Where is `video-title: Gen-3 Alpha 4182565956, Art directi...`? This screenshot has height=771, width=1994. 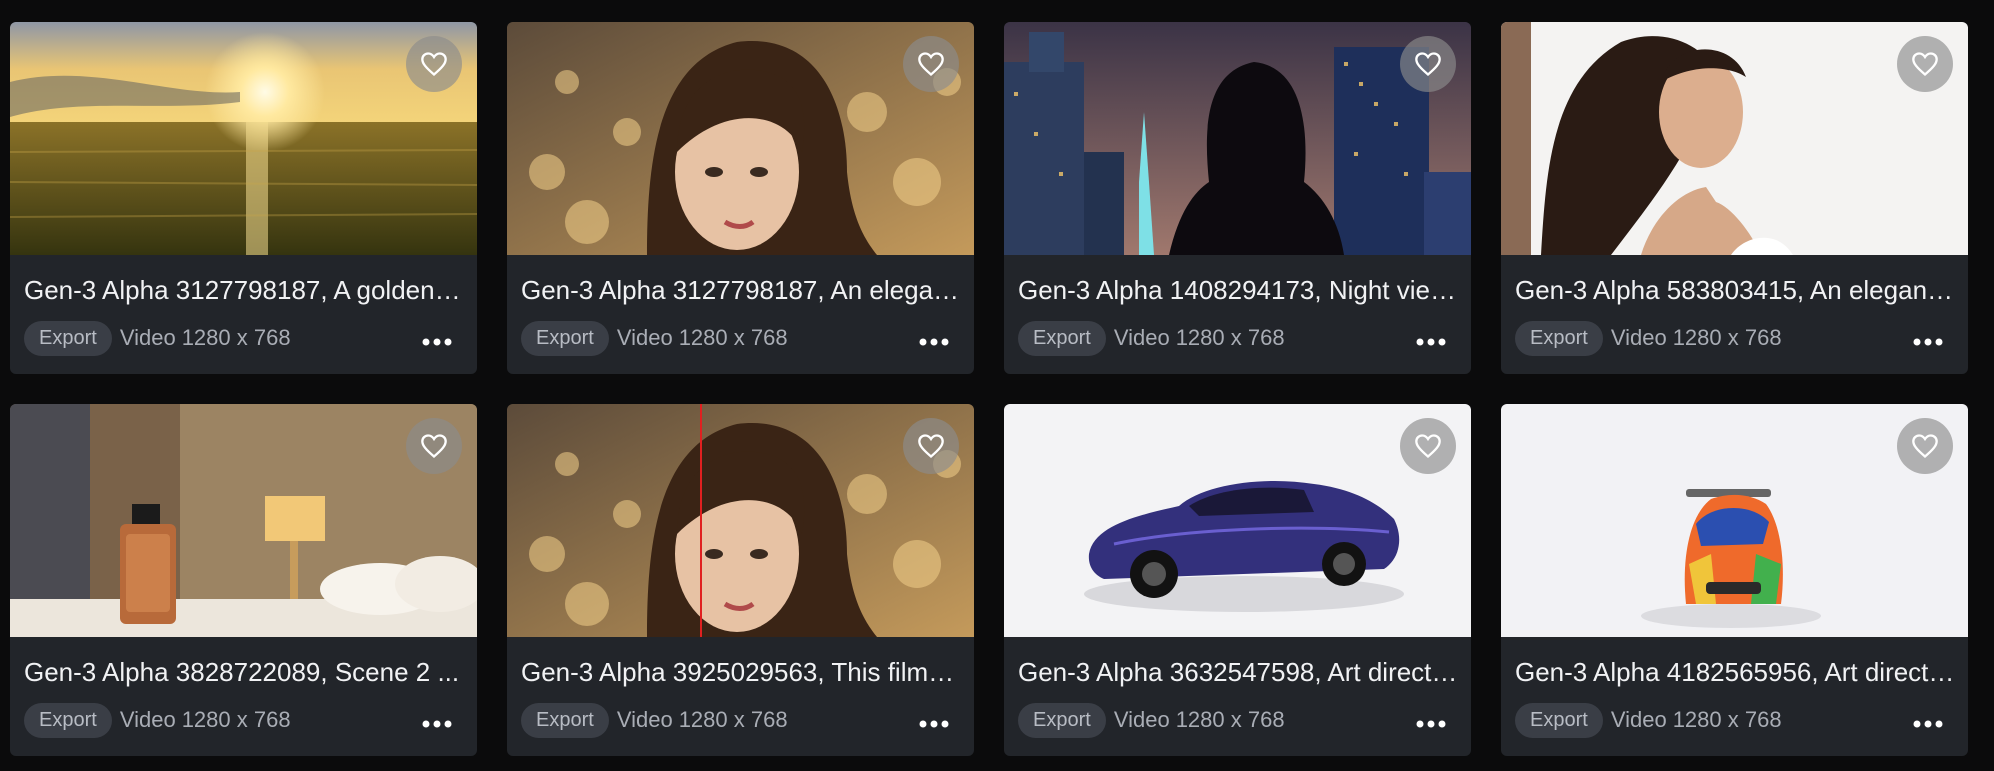
video-title: Gen-3 Alpha 4182565956, Art directi... is located at coordinates (1735, 672).